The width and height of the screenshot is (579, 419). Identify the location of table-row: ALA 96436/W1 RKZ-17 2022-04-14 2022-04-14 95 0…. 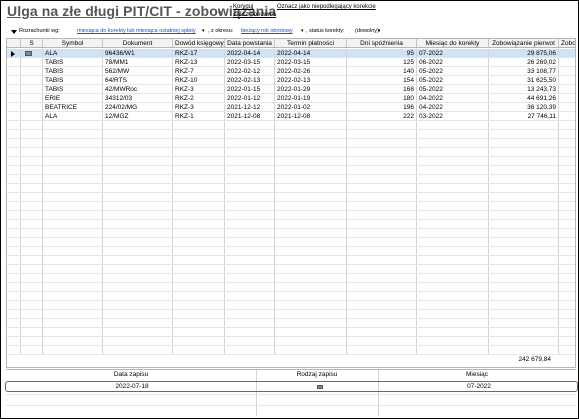
(291, 53).